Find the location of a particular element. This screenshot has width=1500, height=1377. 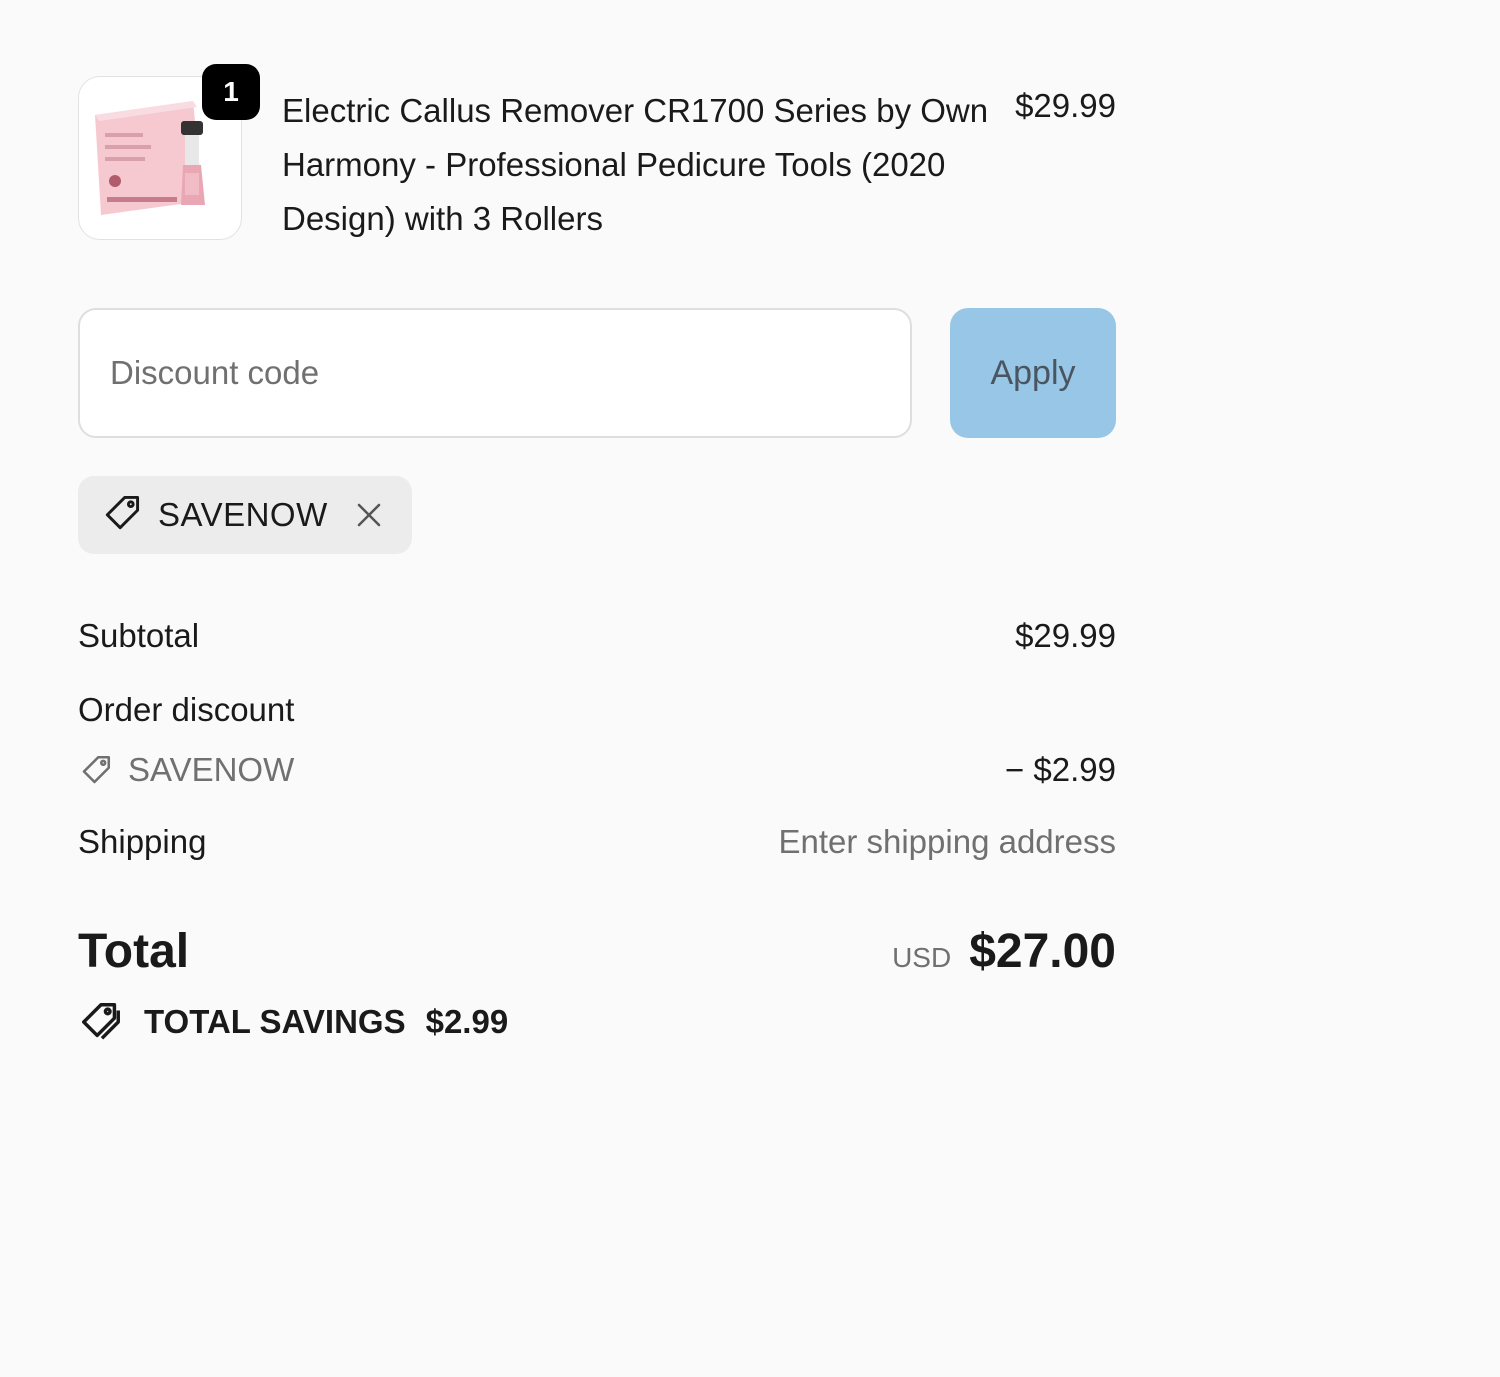

currency-code: USD is located at coordinates (922, 957).